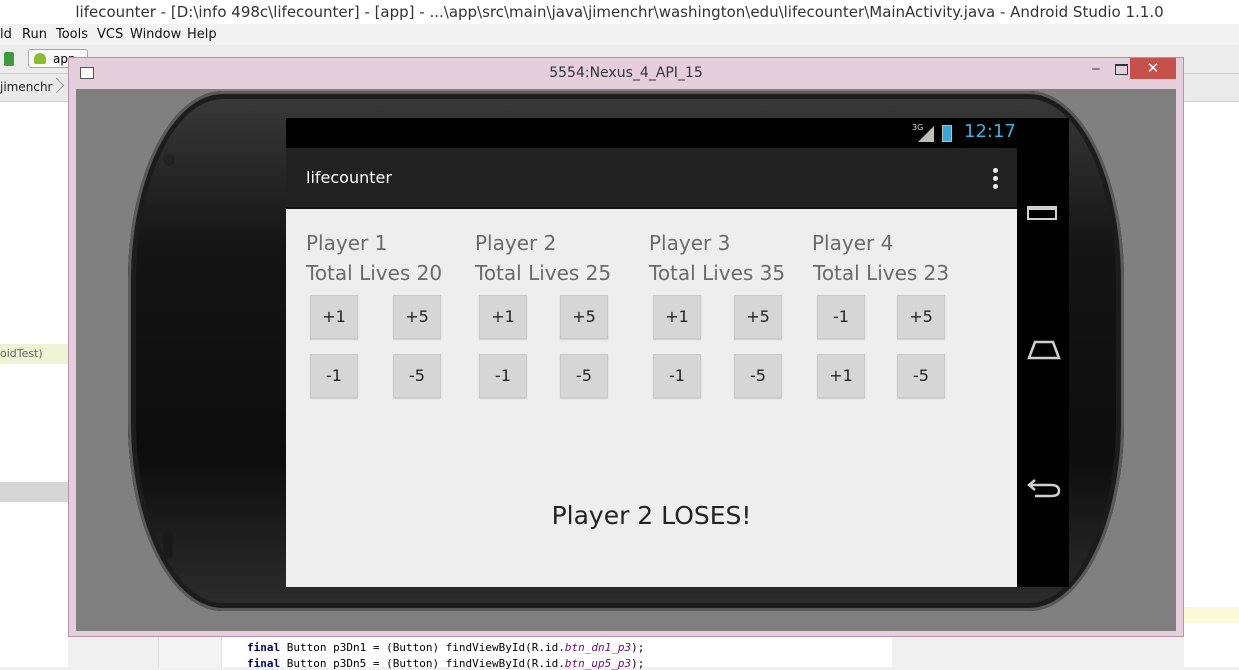 This screenshot has width=1239, height=670. I want to click on signal-icon, so click(926, 134).